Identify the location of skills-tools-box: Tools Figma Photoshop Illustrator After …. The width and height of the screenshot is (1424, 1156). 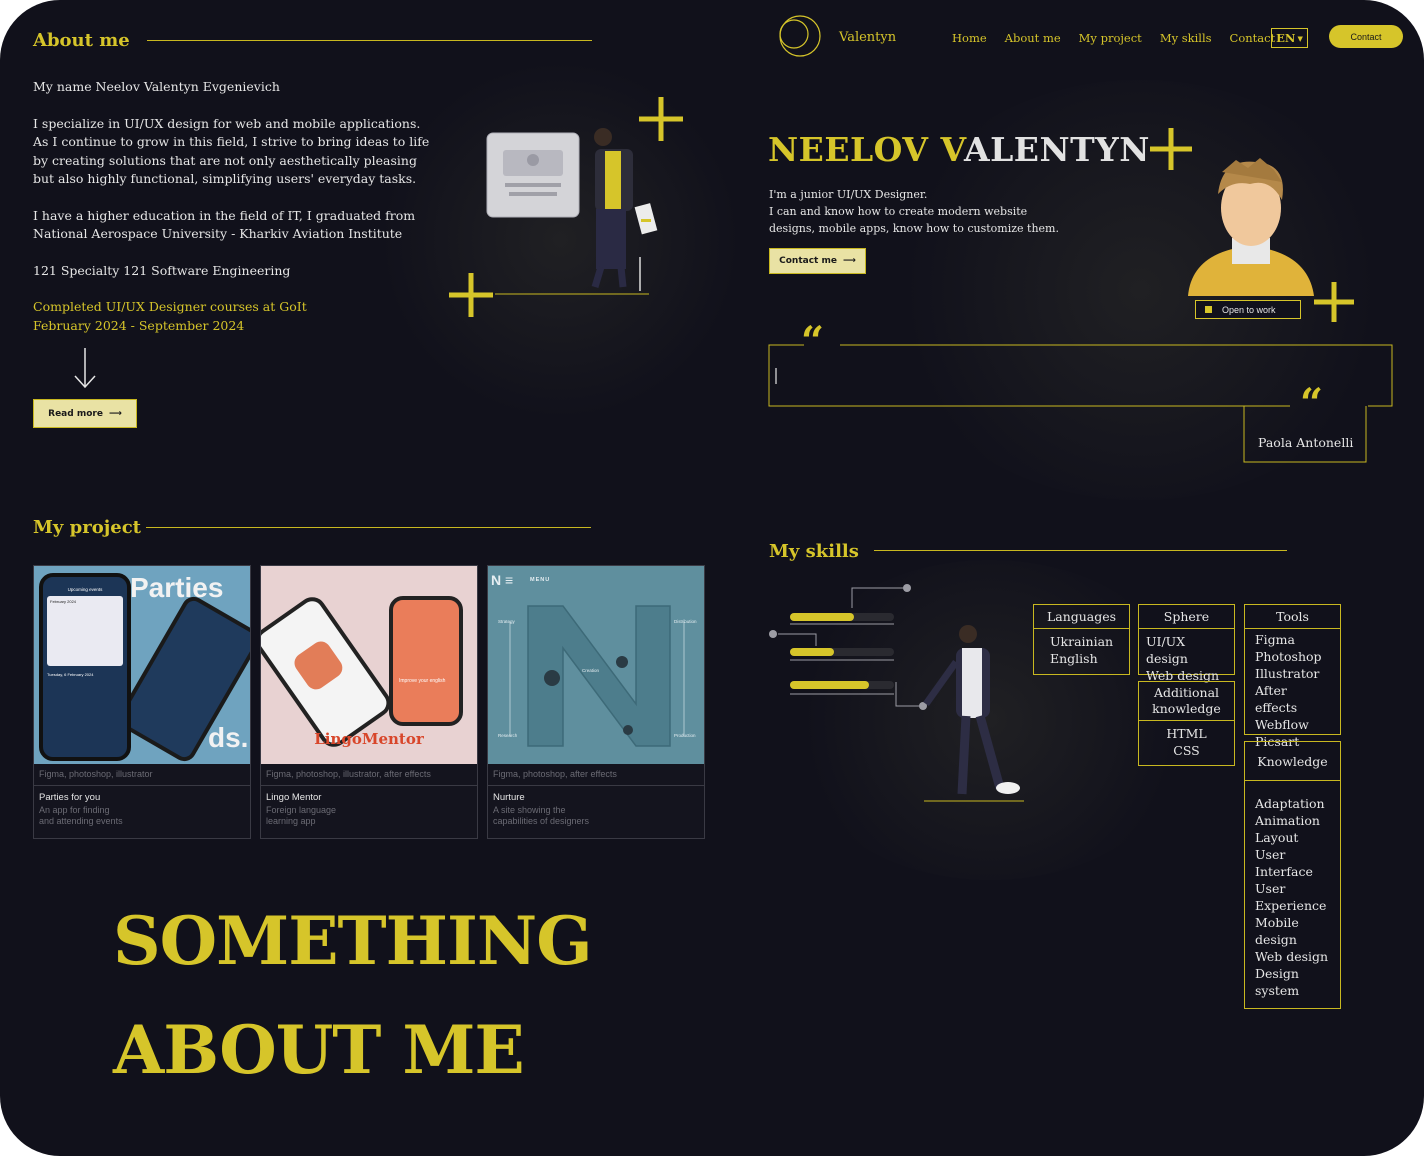
(1292, 676).